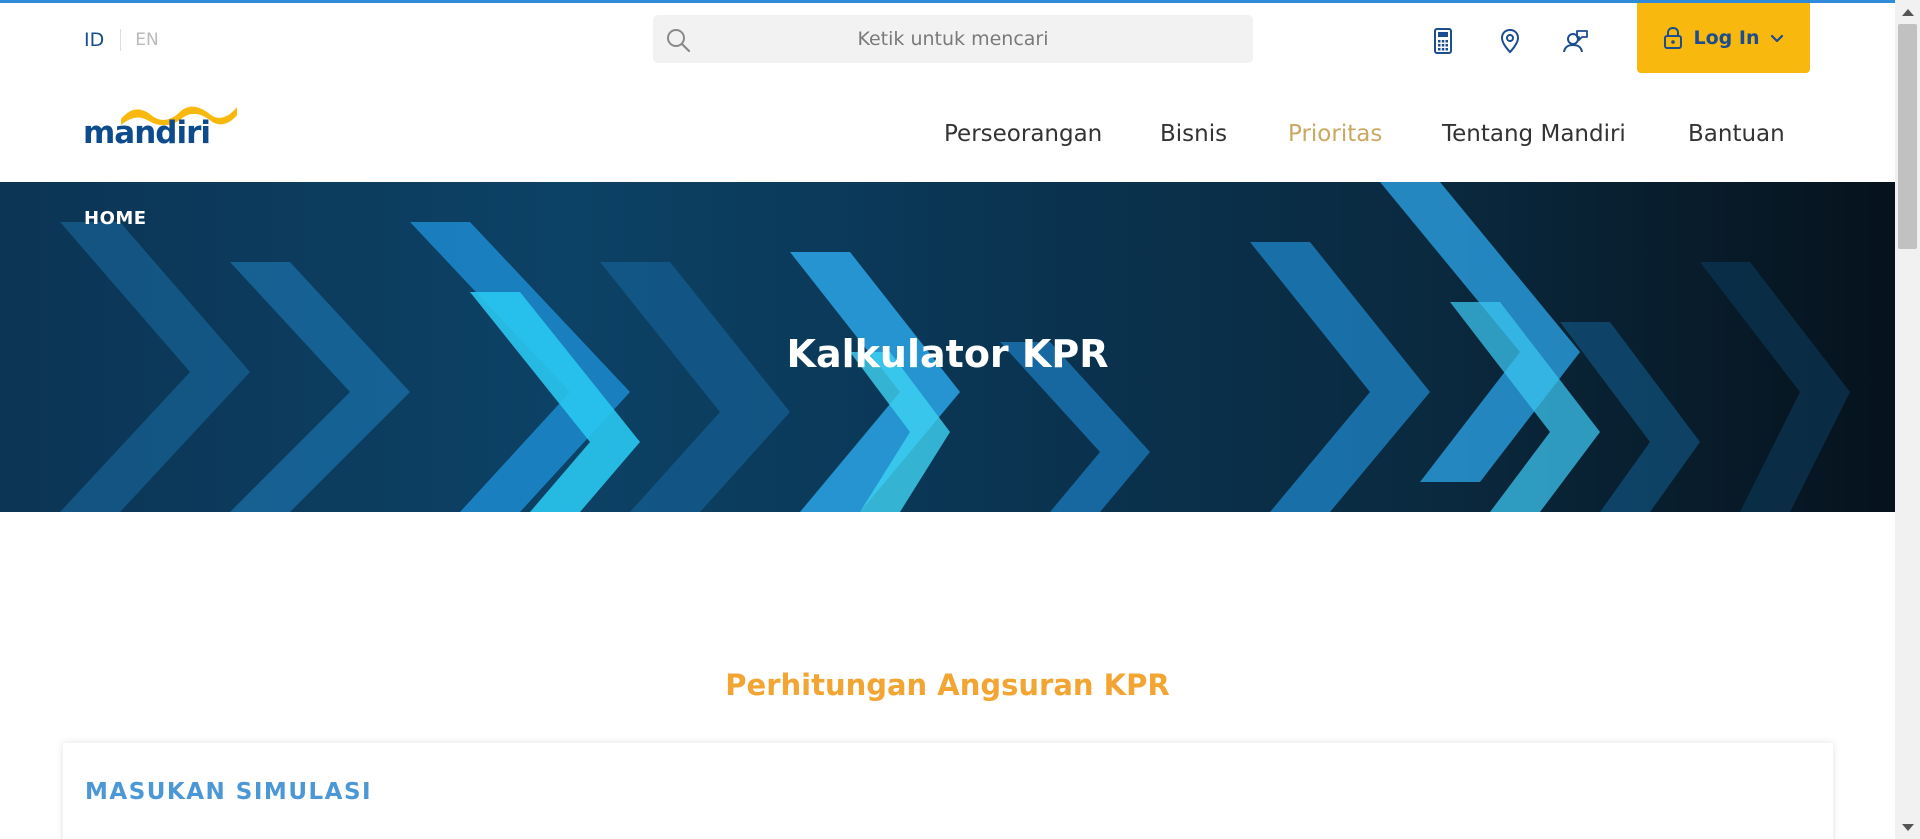  What do you see at coordinates (948, 791) in the screenshot?
I see `simulation-input-card: MASUKAN SIMULASI` at bounding box center [948, 791].